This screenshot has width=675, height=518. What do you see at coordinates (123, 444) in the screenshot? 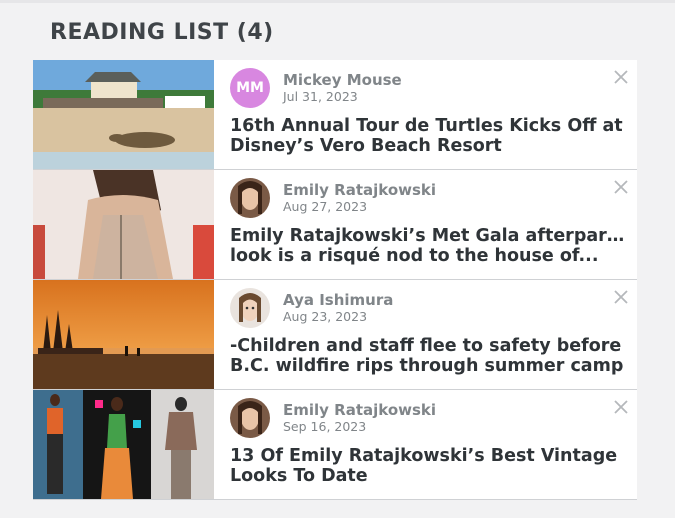
I see `article-thumbnail-outfits` at bounding box center [123, 444].